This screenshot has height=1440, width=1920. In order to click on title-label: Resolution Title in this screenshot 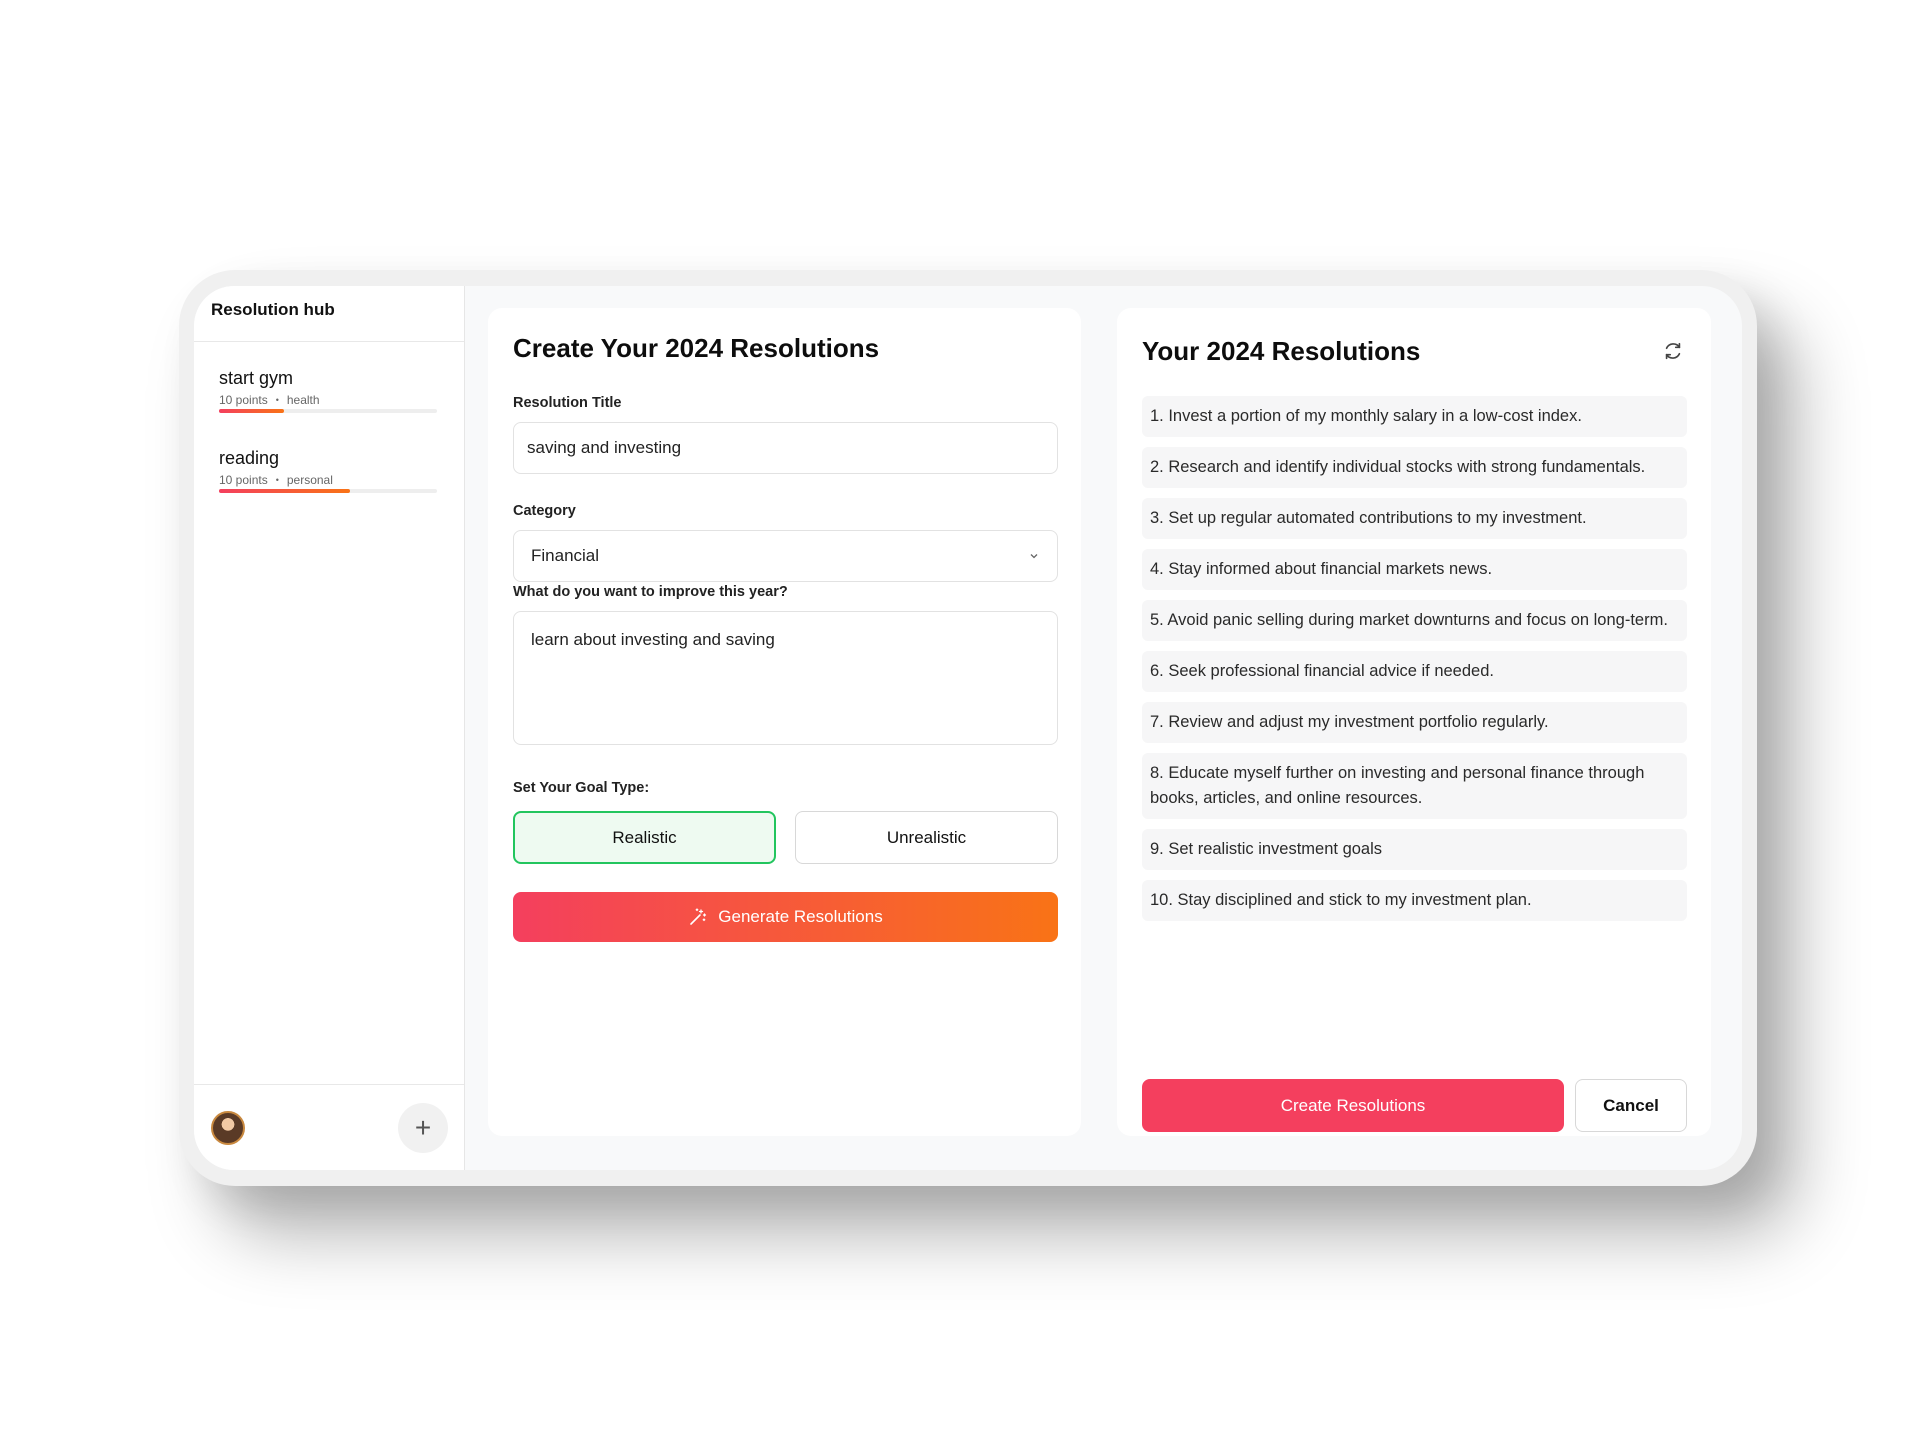, I will do `click(567, 403)`.